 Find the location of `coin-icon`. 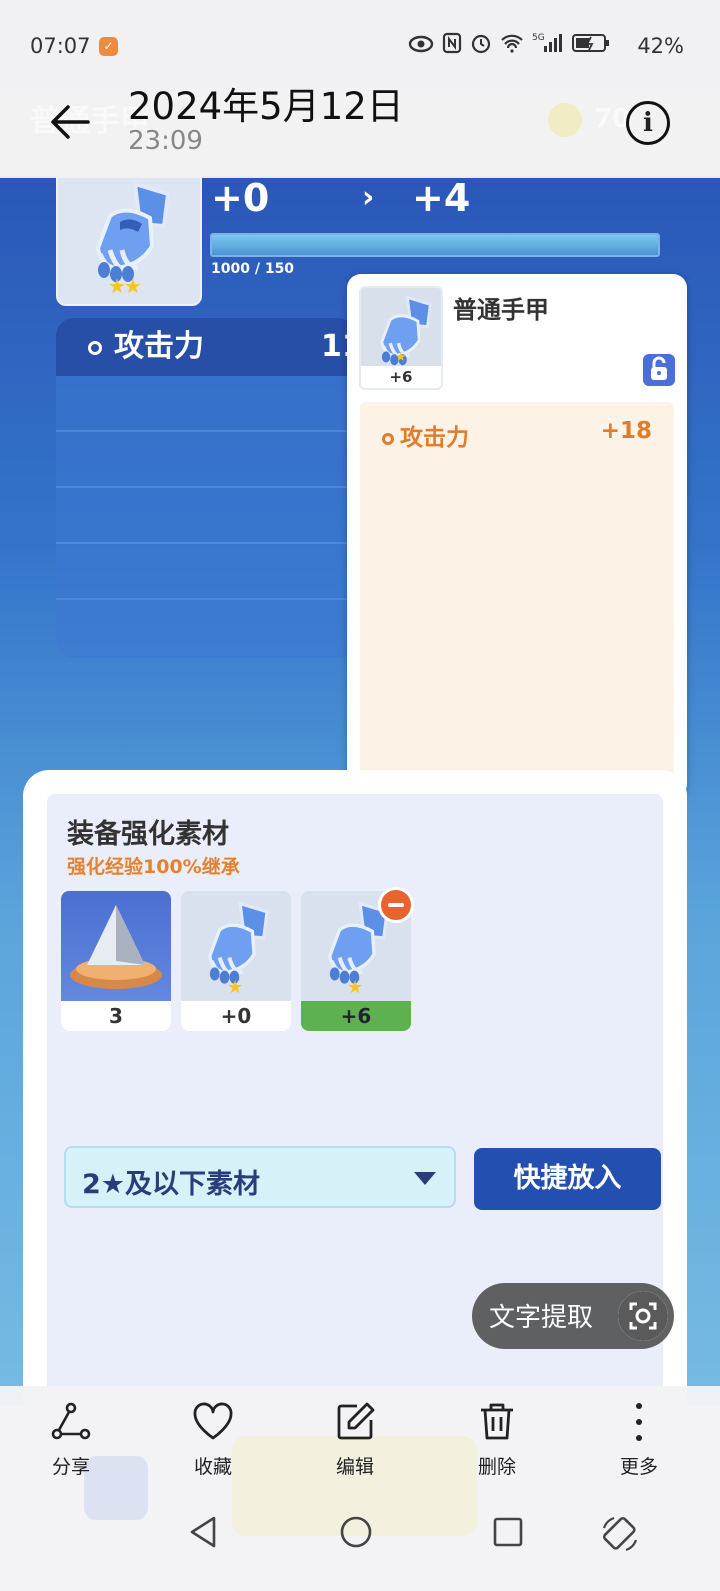

coin-icon is located at coordinates (565, 120).